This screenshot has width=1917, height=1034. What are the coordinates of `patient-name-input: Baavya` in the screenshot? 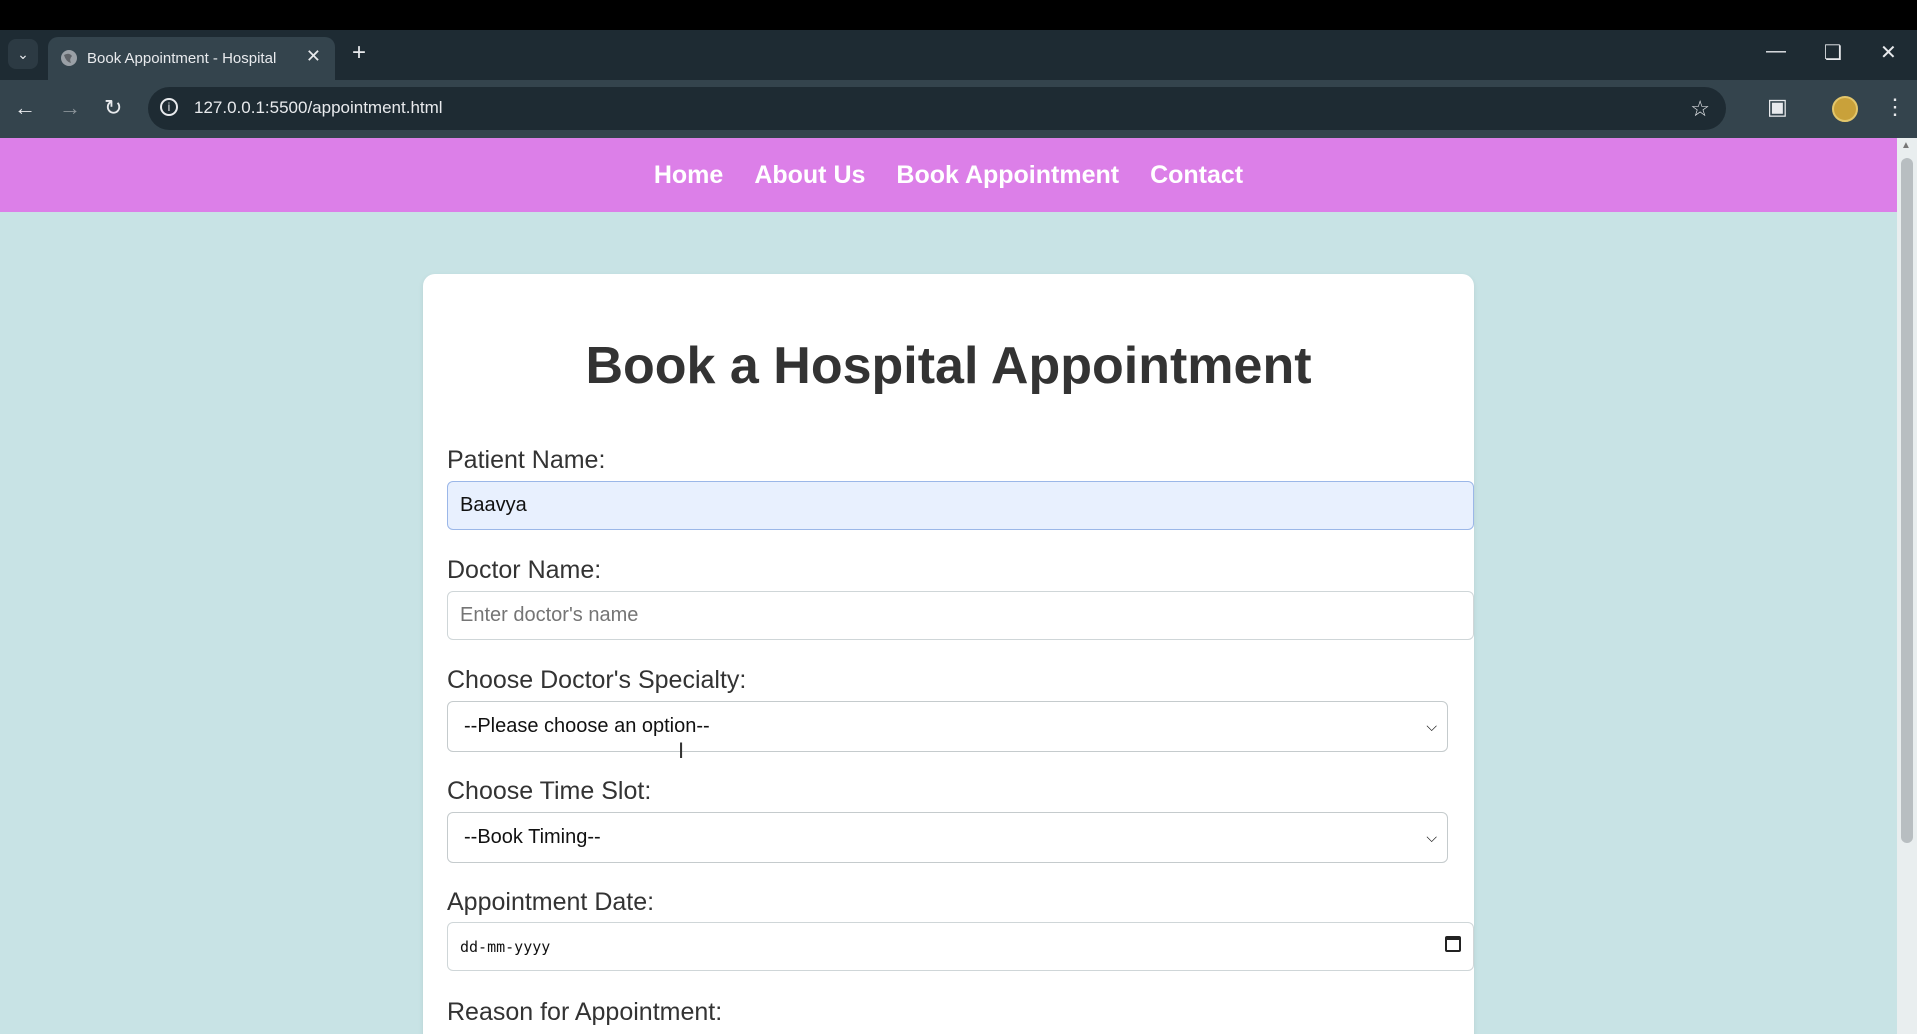 It's located at (960, 505).